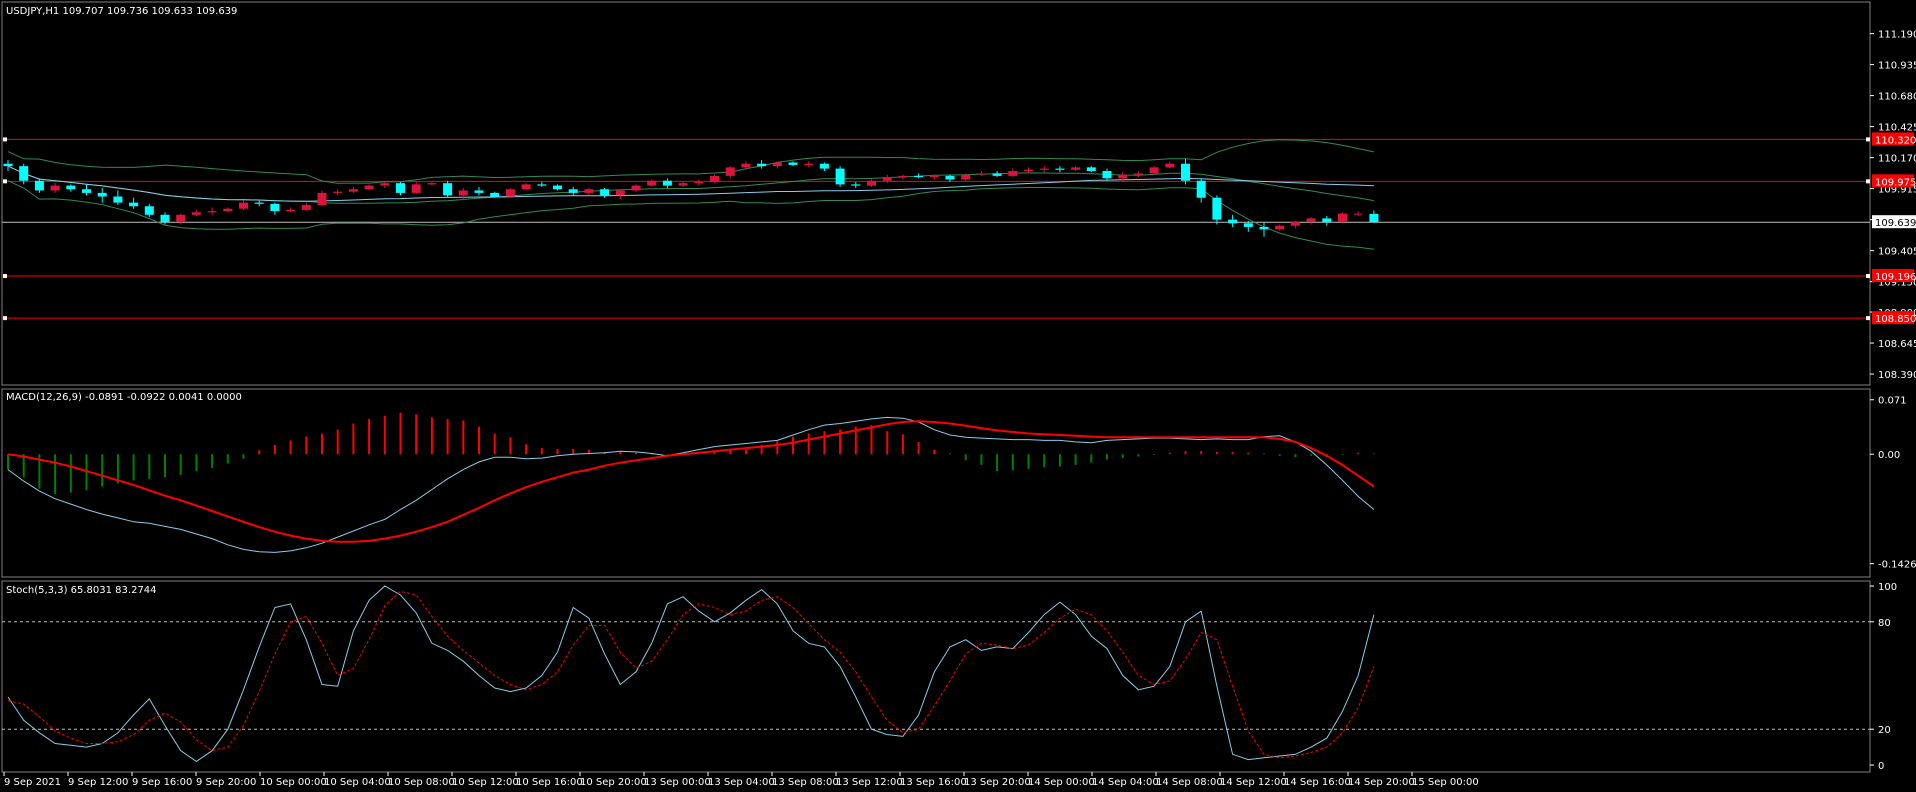 This screenshot has width=1916, height=792. I want to click on time-tick-label: 9 Sep 20:00, so click(226, 782).